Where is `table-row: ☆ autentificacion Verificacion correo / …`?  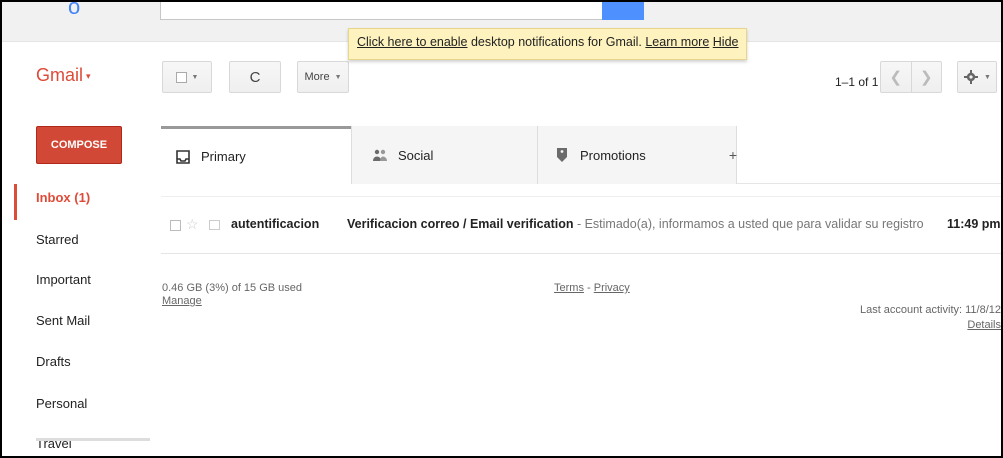
table-row: ☆ autentificacion Verificacion correo / … is located at coordinates (581, 225).